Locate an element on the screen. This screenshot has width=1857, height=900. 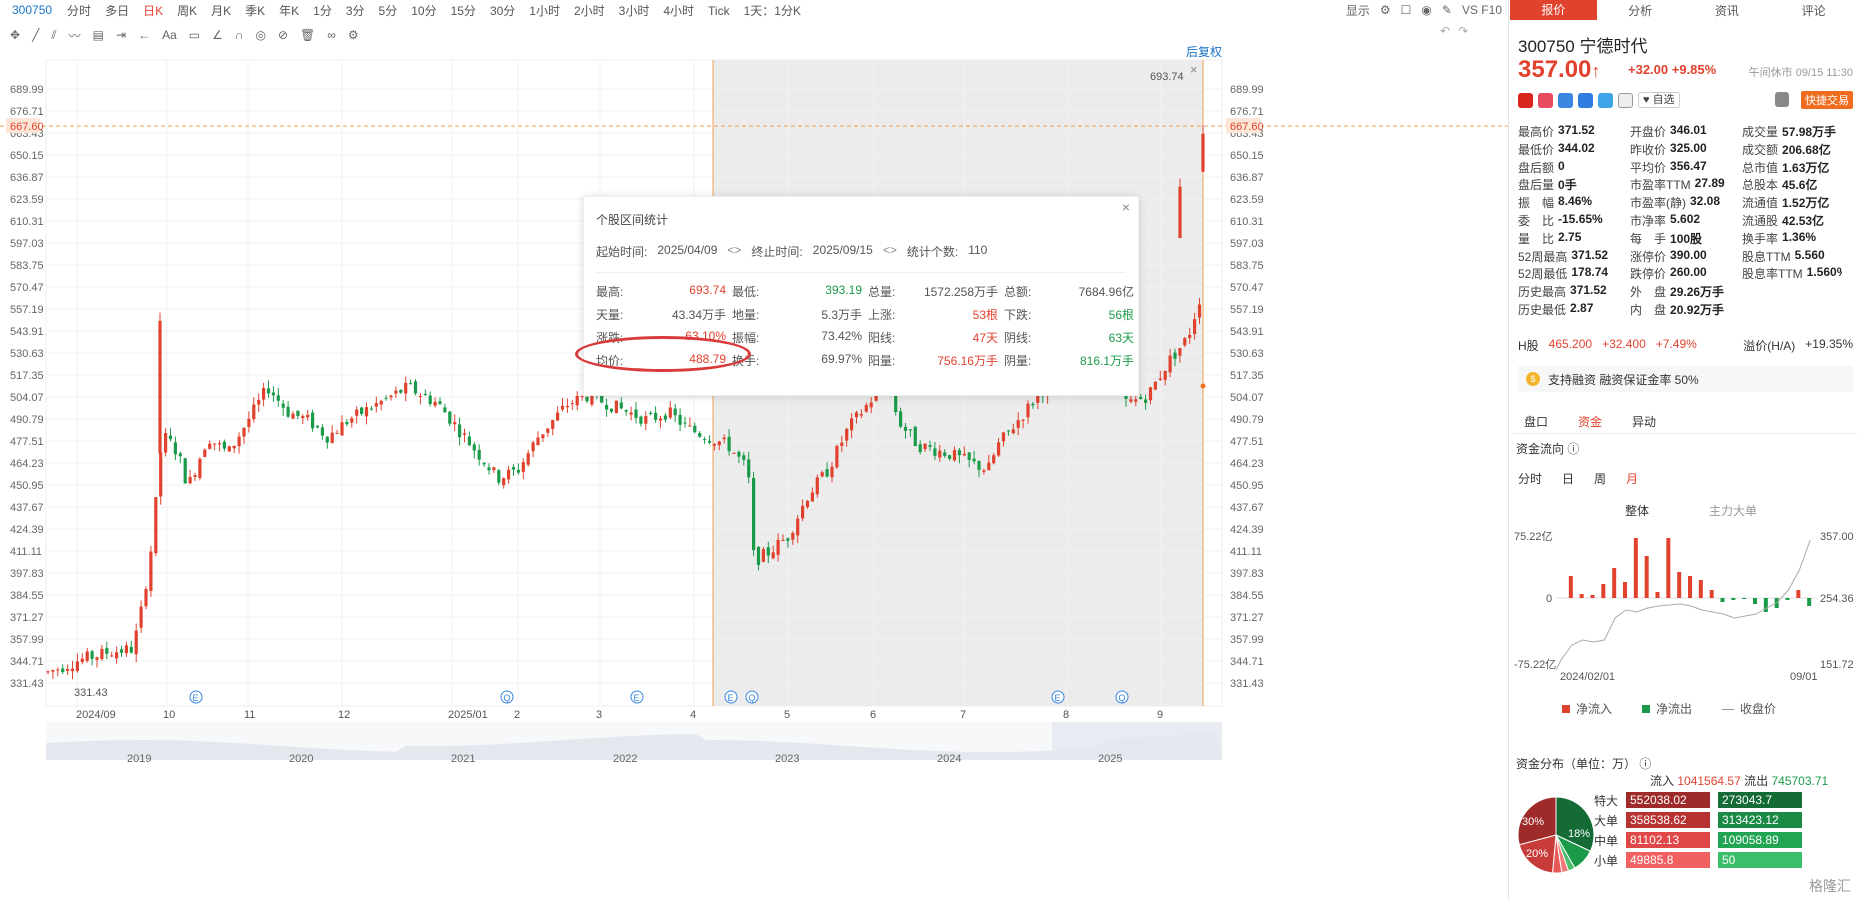
period-tab: Tick is located at coordinates (719, 11).